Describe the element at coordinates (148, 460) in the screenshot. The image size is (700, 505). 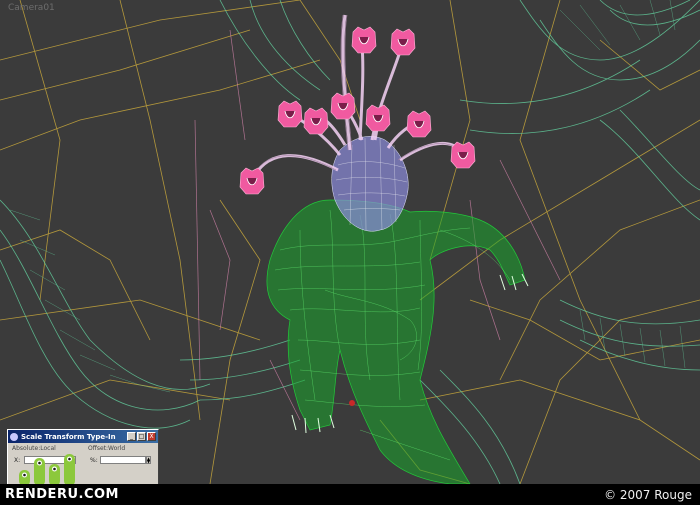
I see `offset-spinner: ▲ ▼` at that location.